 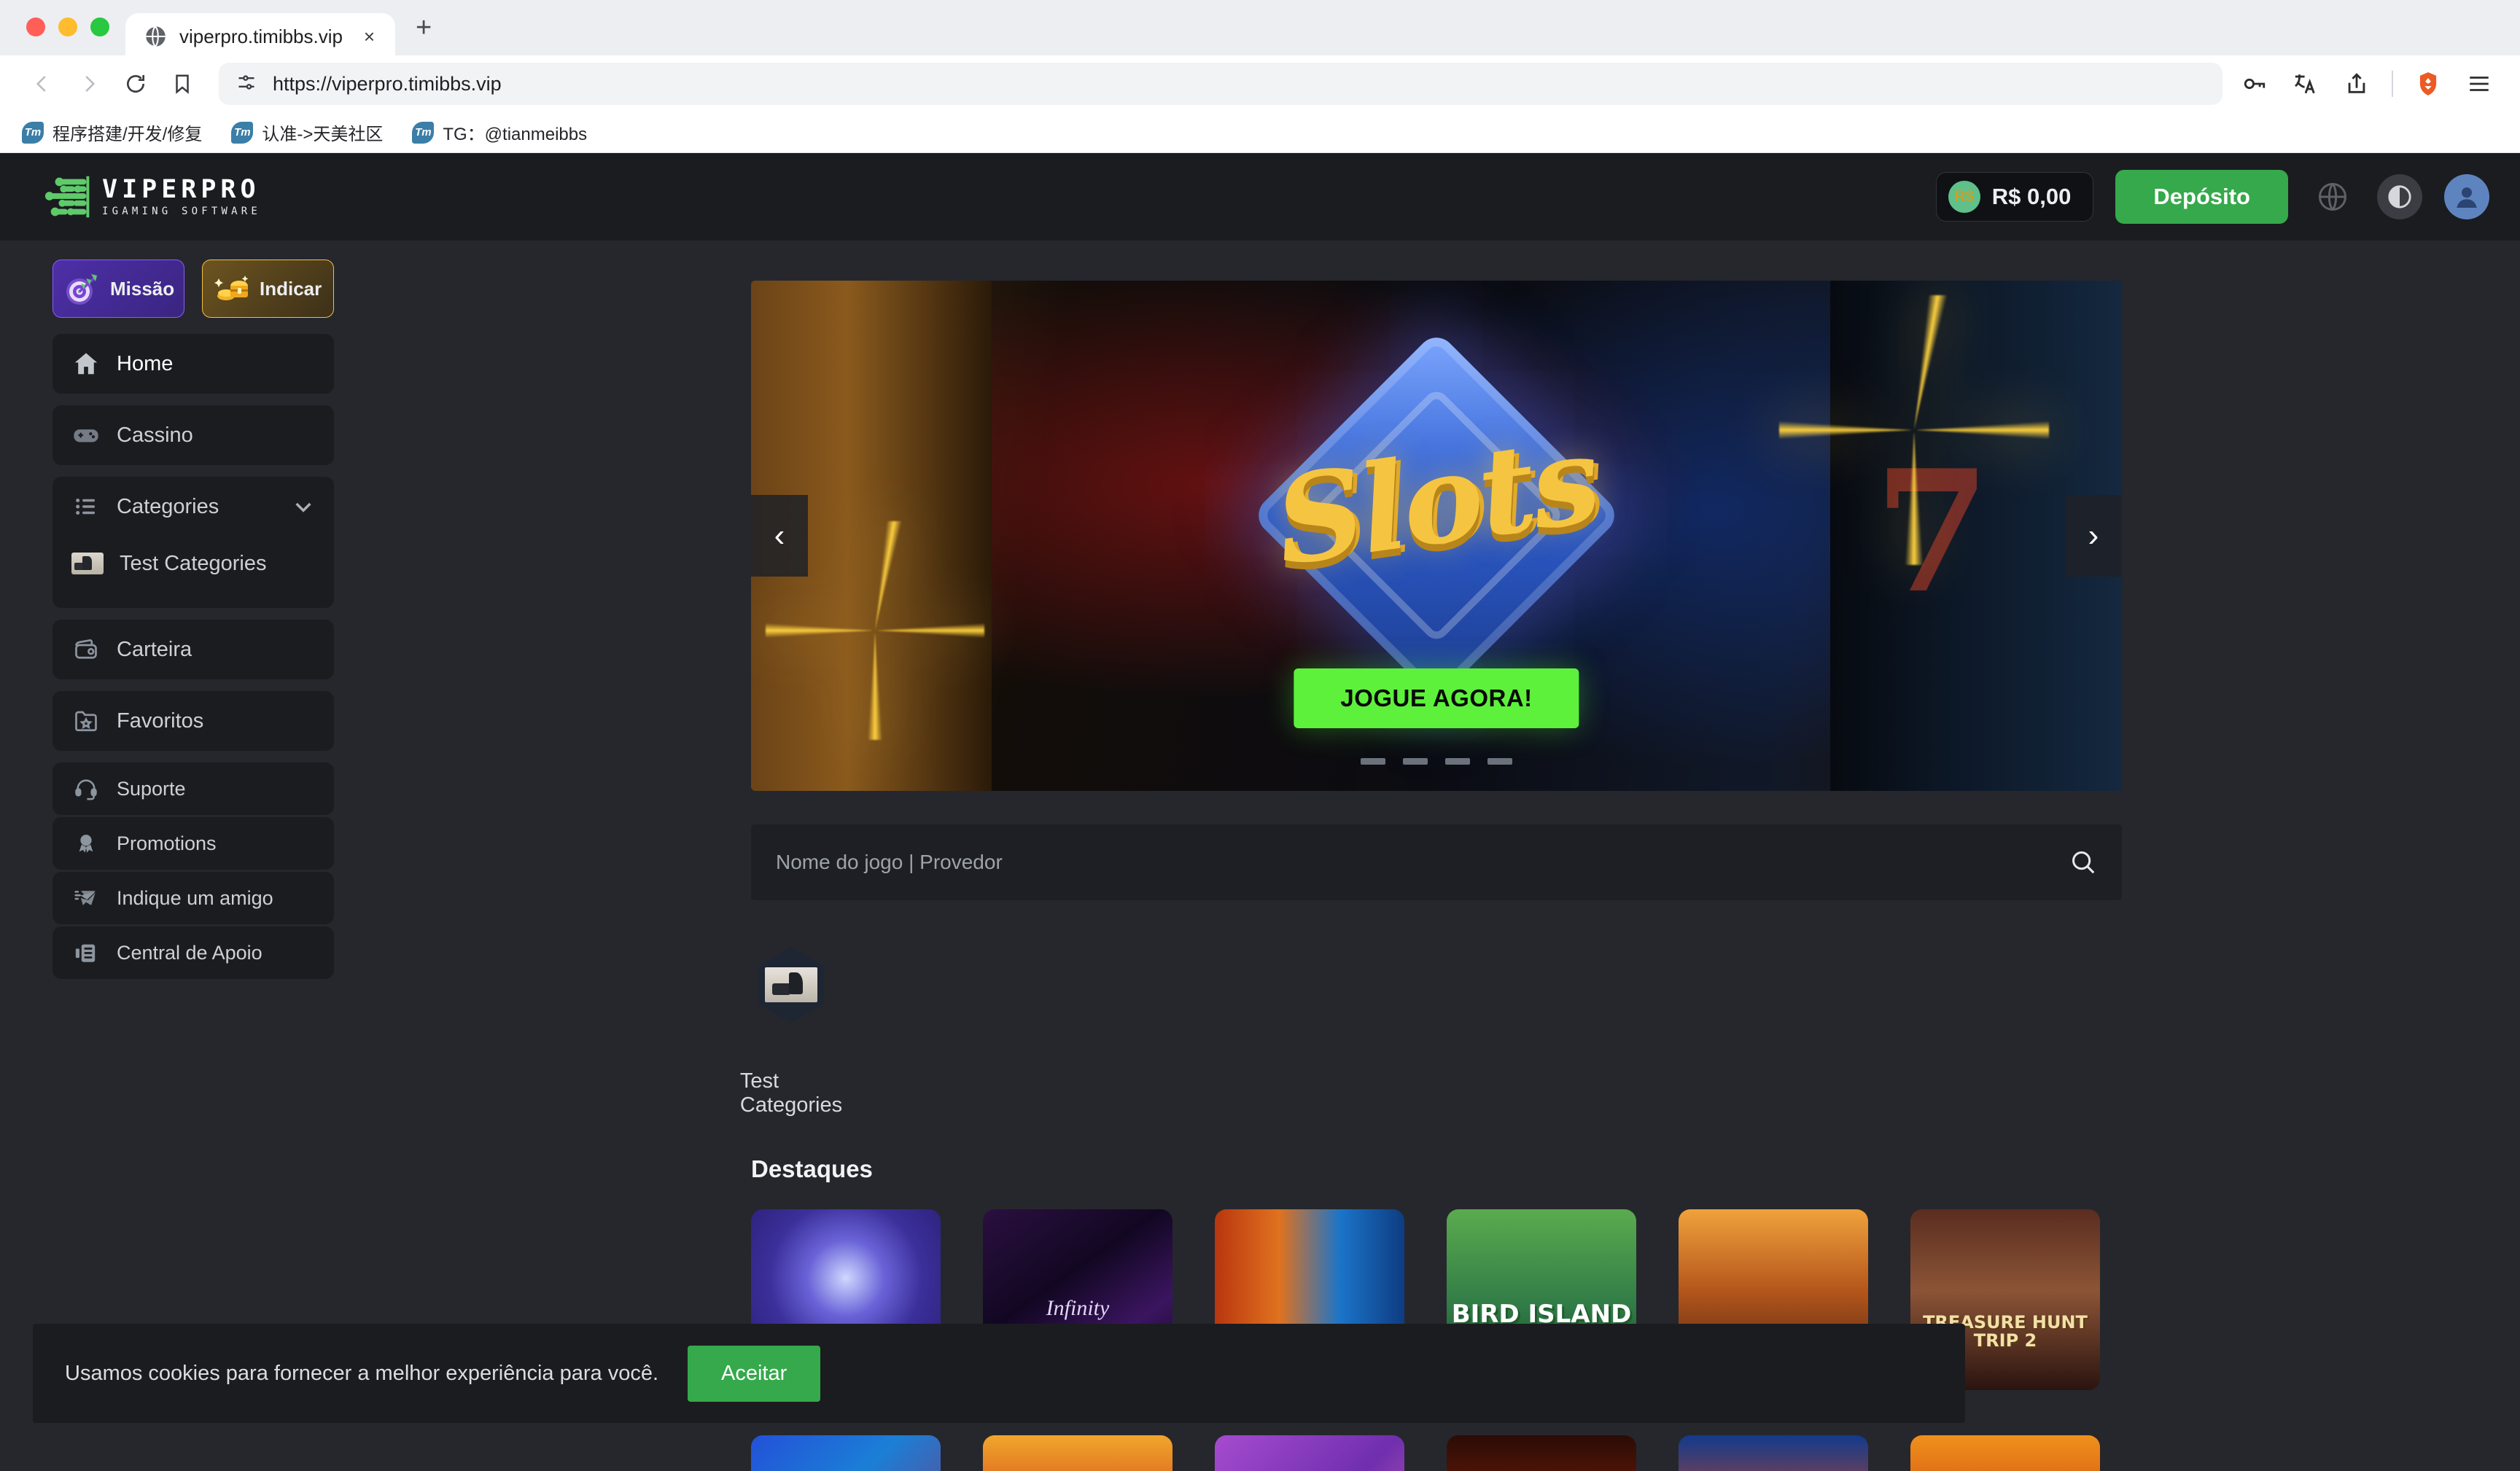 I want to click on game-card: 777 ULTRA, so click(x=1773, y=1453).